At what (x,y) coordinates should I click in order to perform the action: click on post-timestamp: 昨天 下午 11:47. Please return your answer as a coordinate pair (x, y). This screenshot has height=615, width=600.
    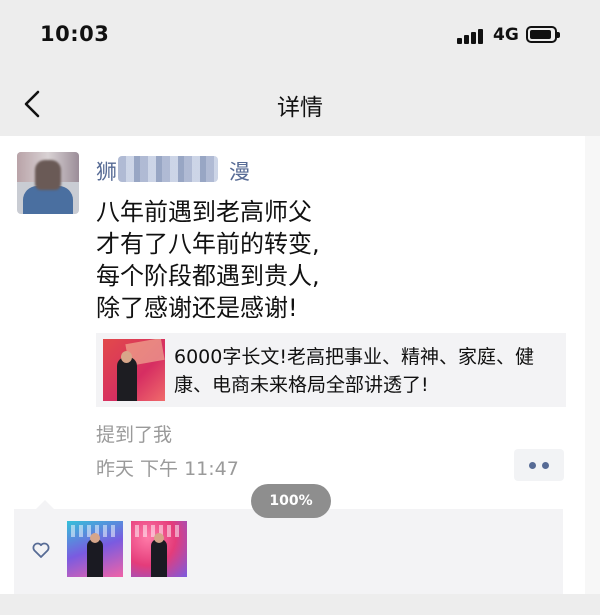
    Looking at the image, I should click on (167, 469).